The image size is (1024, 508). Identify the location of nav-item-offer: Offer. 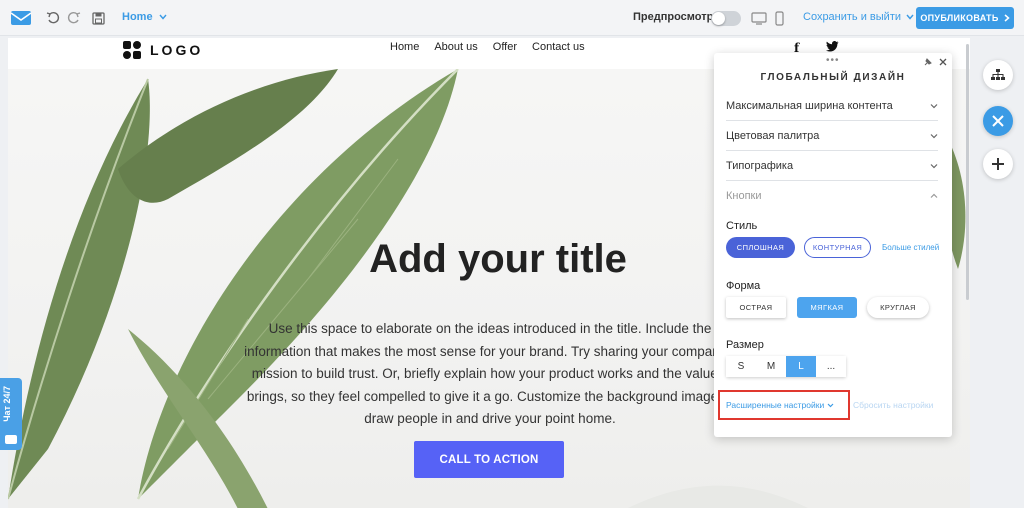
(505, 47).